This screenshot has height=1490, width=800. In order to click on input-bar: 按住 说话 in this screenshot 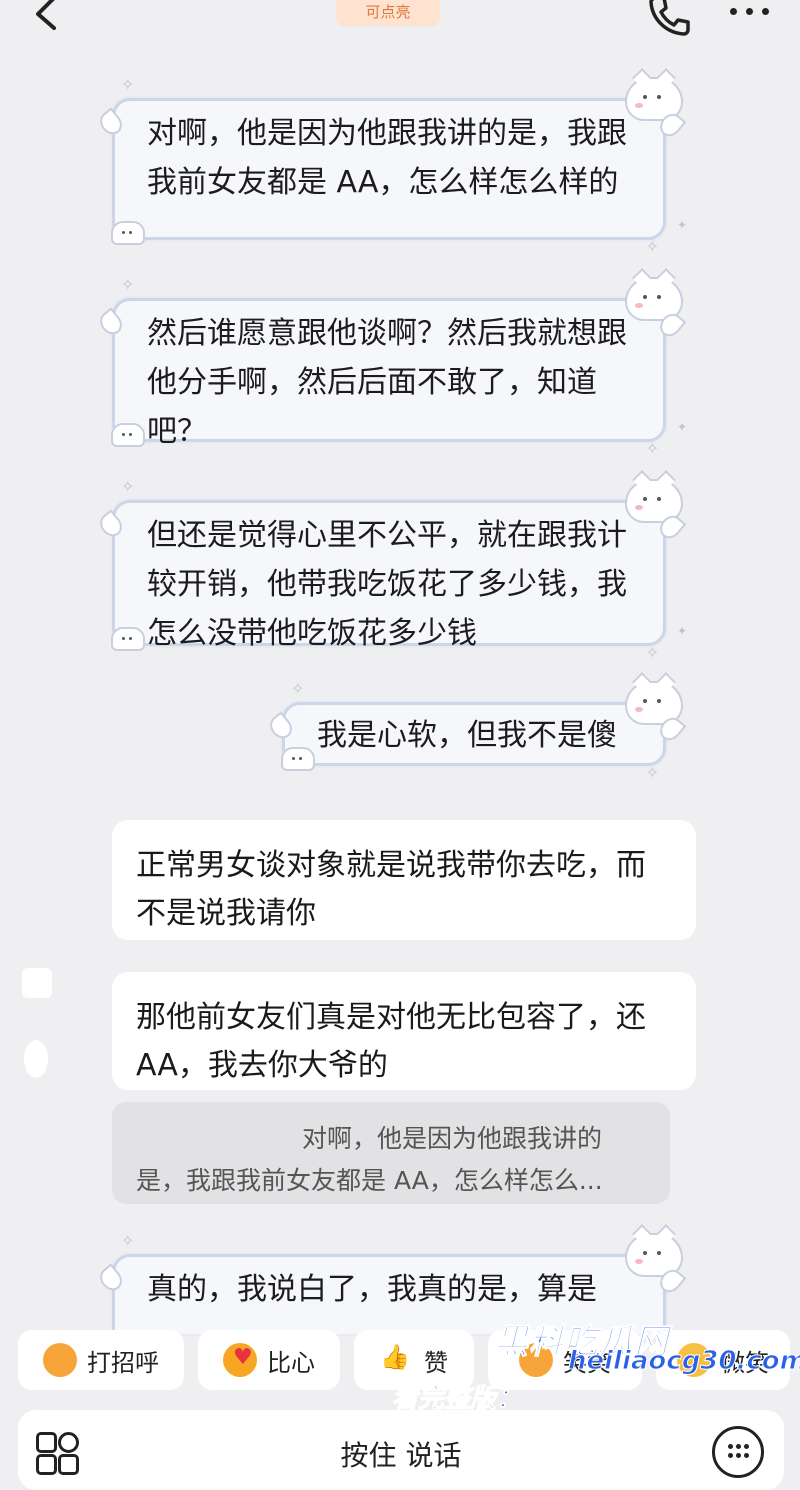, I will do `click(401, 1450)`.